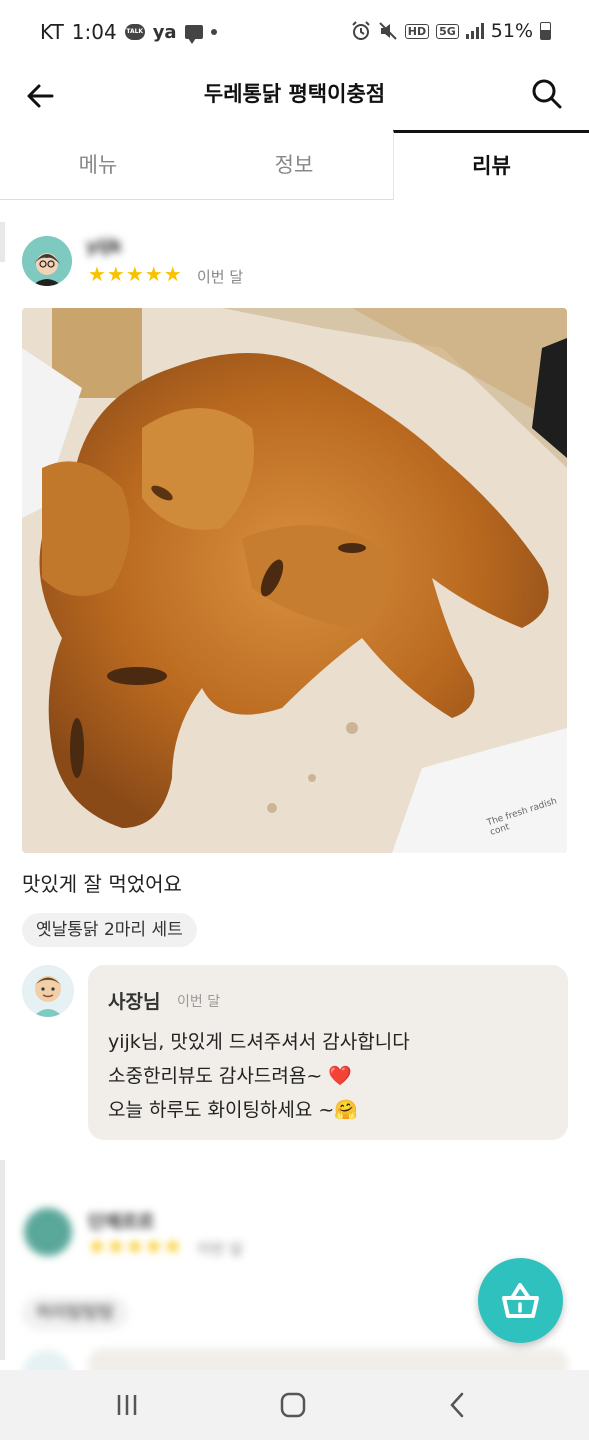 This screenshot has height=1440, width=589. What do you see at coordinates (233, 1110) in the screenshot?
I see `reply-line-3: 오늘 하루도 화이팅하세요 ~🤗` at bounding box center [233, 1110].